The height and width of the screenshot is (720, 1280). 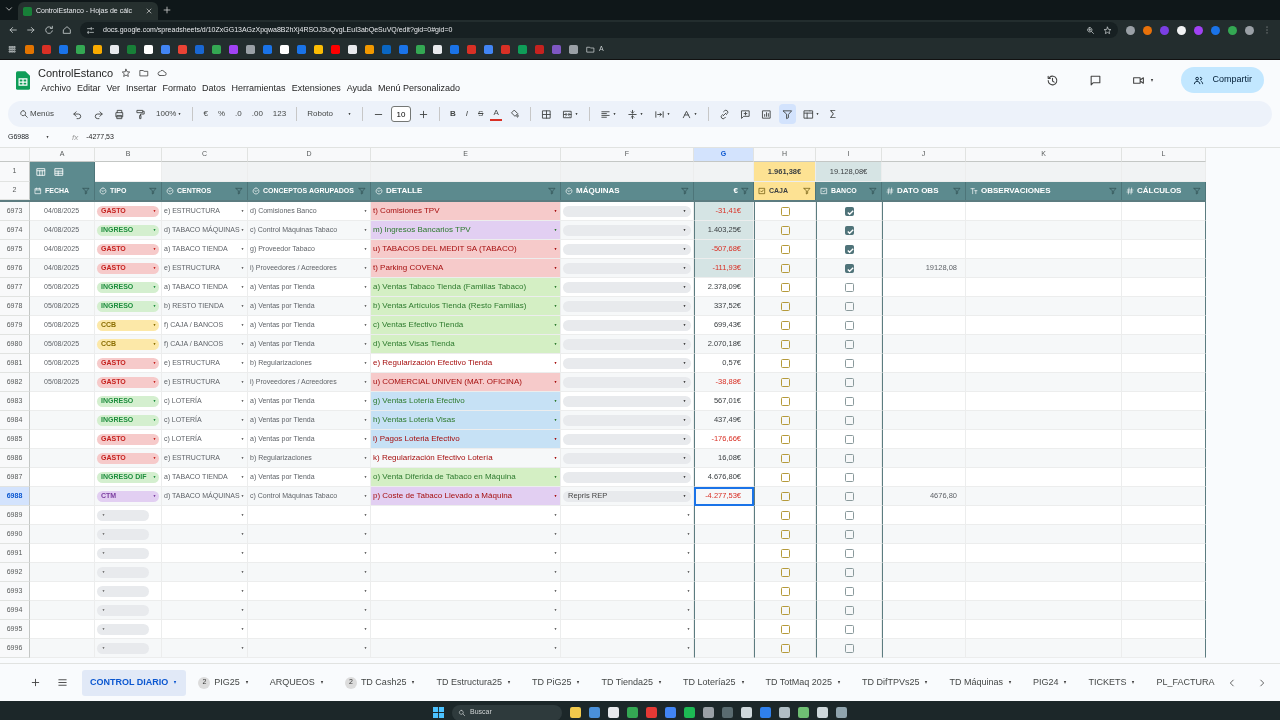 What do you see at coordinates (179, 88) in the screenshot?
I see `menu-item: Formato` at bounding box center [179, 88].